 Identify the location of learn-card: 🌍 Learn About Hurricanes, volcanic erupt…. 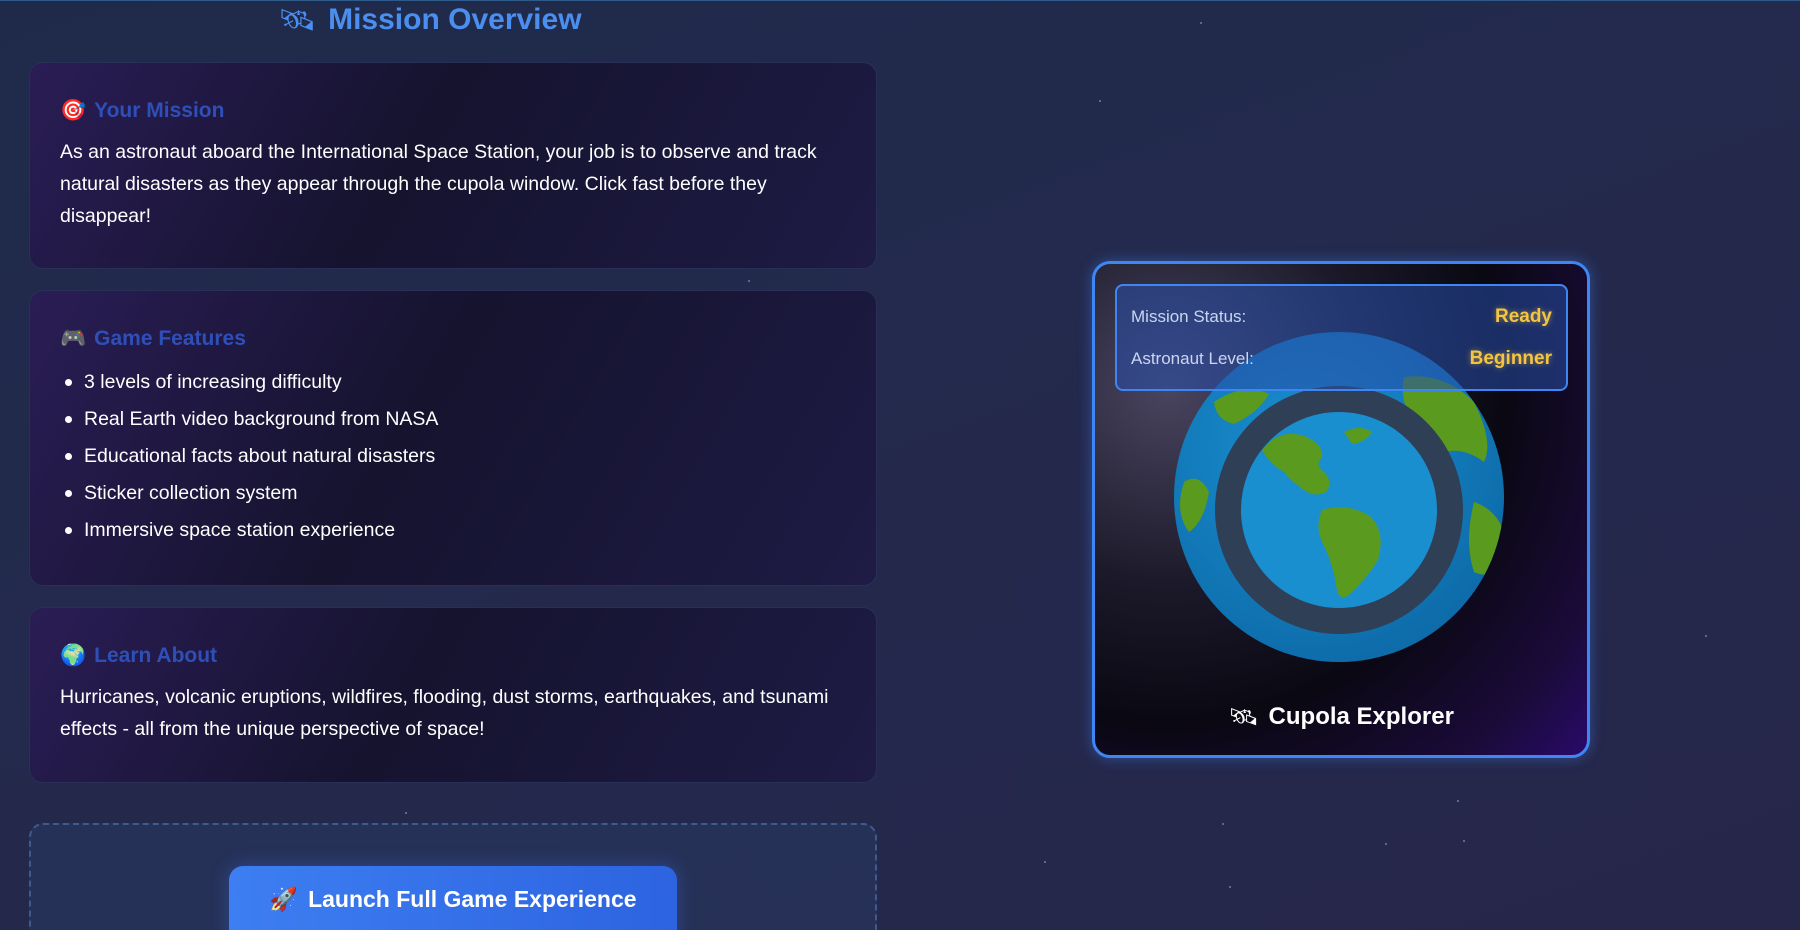
(453, 695).